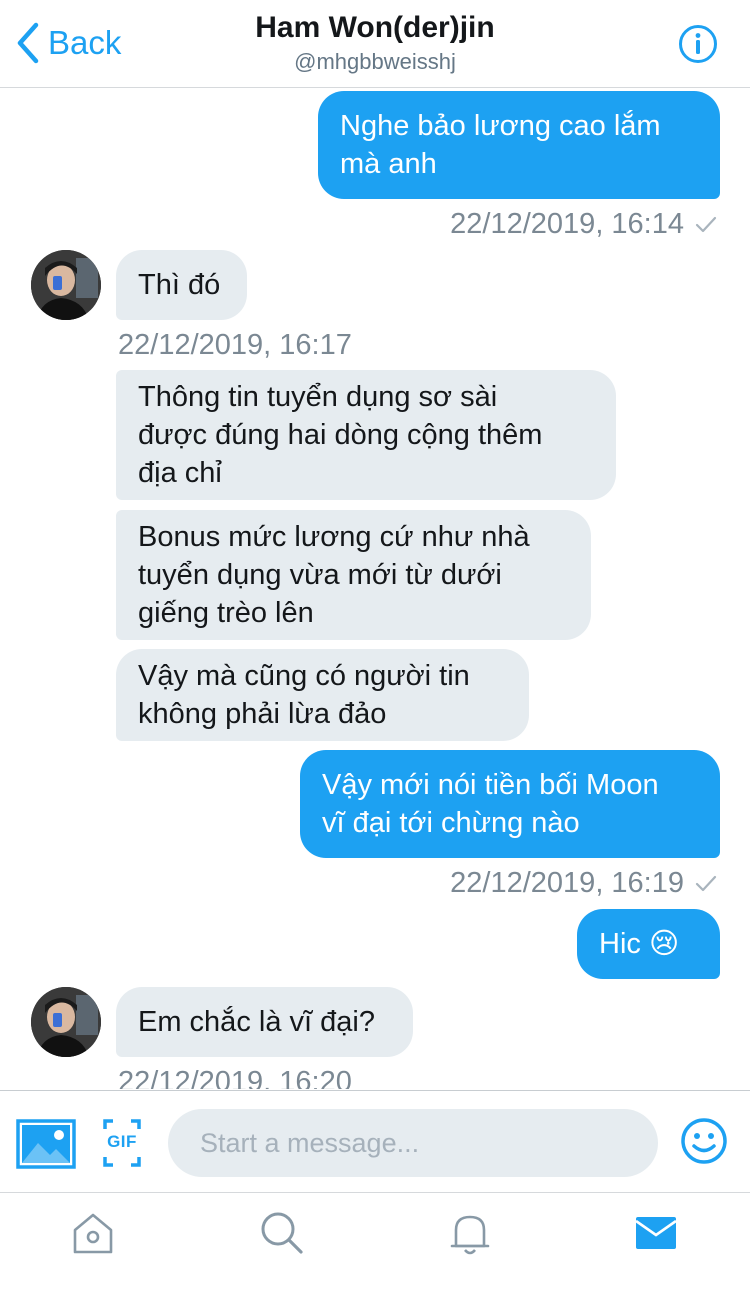 The image size is (750, 1293). Describe the element at coordinates (519, 145) in the screenshot. I see `message-bubble-outgoing: Nghe bảo lương cao lắm mà anh` at that location.